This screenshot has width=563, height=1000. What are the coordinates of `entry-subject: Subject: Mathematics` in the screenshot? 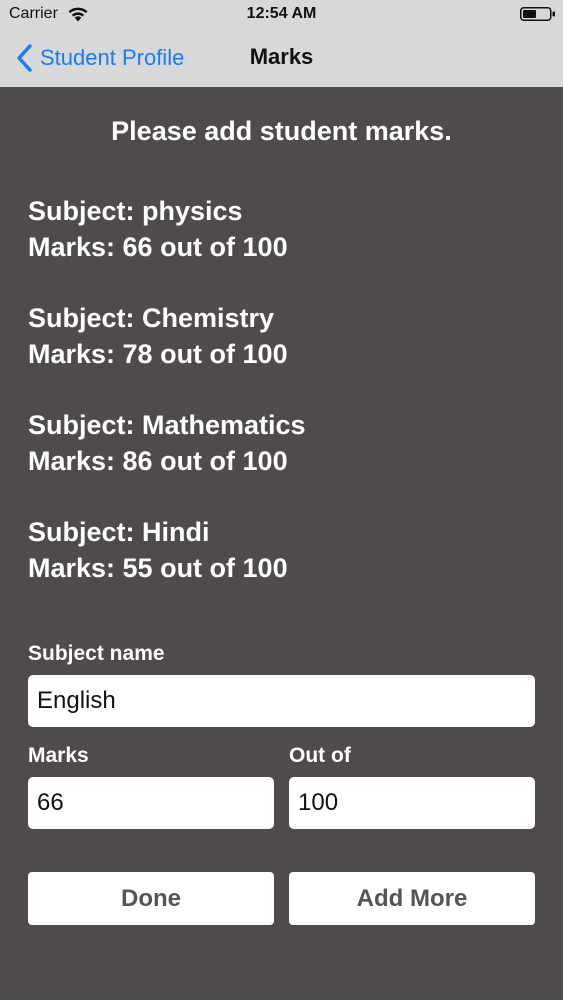 It's located at (167, 425).